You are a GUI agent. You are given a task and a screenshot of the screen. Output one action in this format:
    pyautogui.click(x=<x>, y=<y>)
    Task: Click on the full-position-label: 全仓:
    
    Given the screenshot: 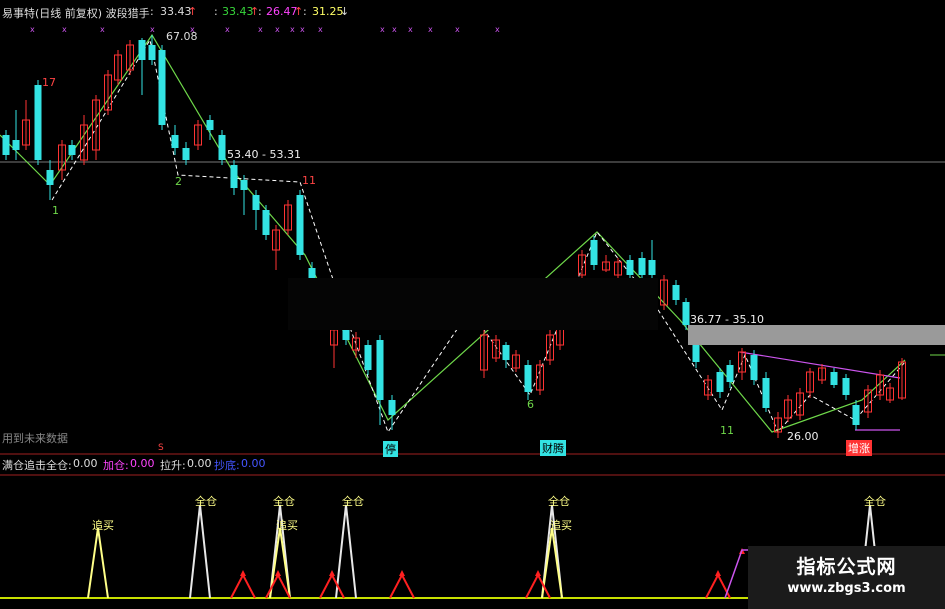 What is the action you would take?
    pyautogui.click(x=59, y=465)
    